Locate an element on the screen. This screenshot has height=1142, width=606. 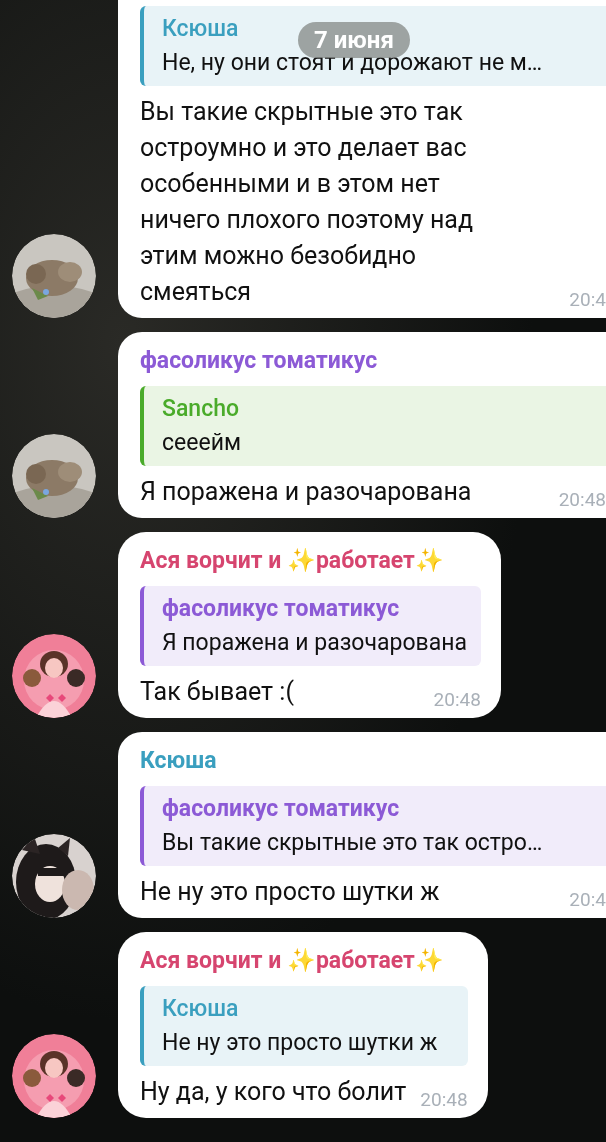
reply-text: Я поражена и разочарована is located at coordinates (314, 643).